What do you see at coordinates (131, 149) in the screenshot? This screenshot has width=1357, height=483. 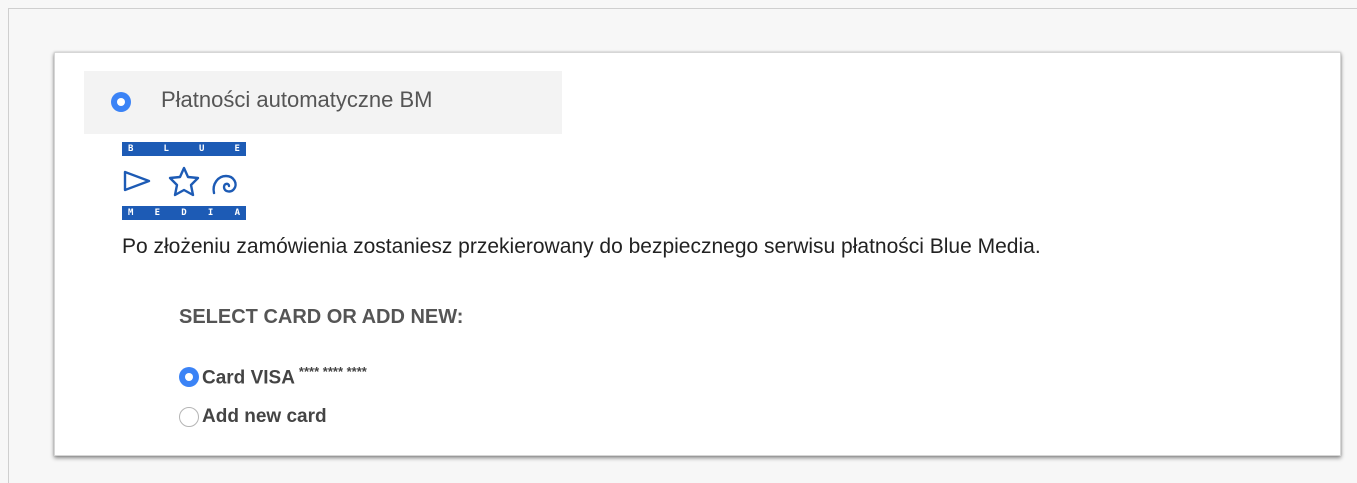 I see `logo-letter: B` at bounding box center [131, 149].